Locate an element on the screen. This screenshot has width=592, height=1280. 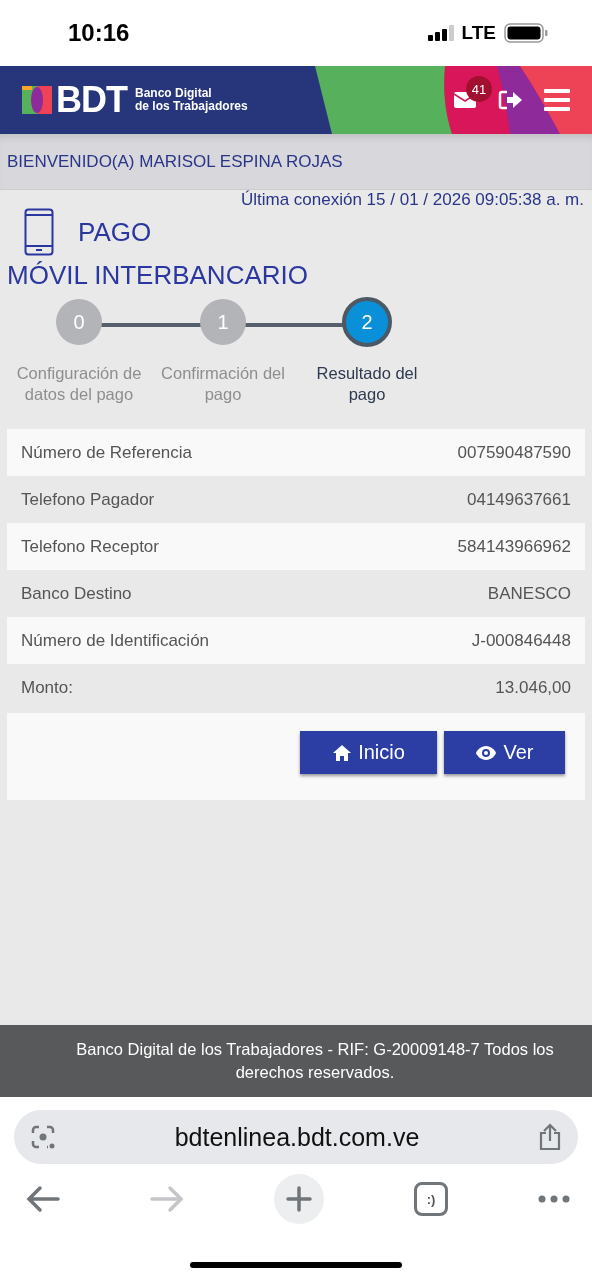
detail-label: Número de Identificación is located at coordinates (115, 640).